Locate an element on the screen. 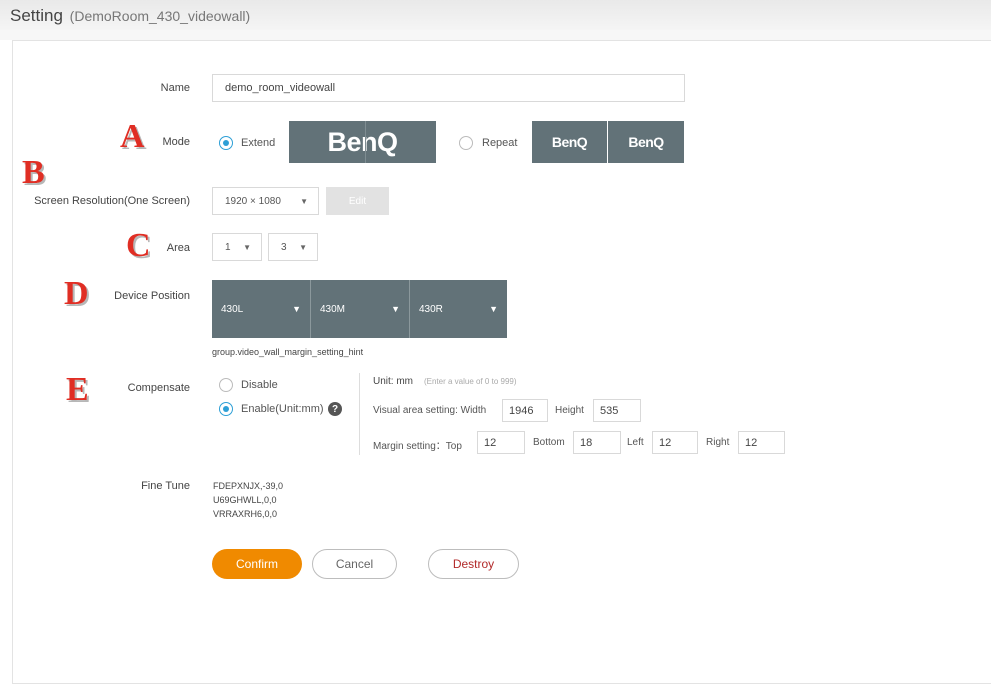 This screenshot has width=991, height=686. extend-label: Extend is located at coordinates (258, 143).